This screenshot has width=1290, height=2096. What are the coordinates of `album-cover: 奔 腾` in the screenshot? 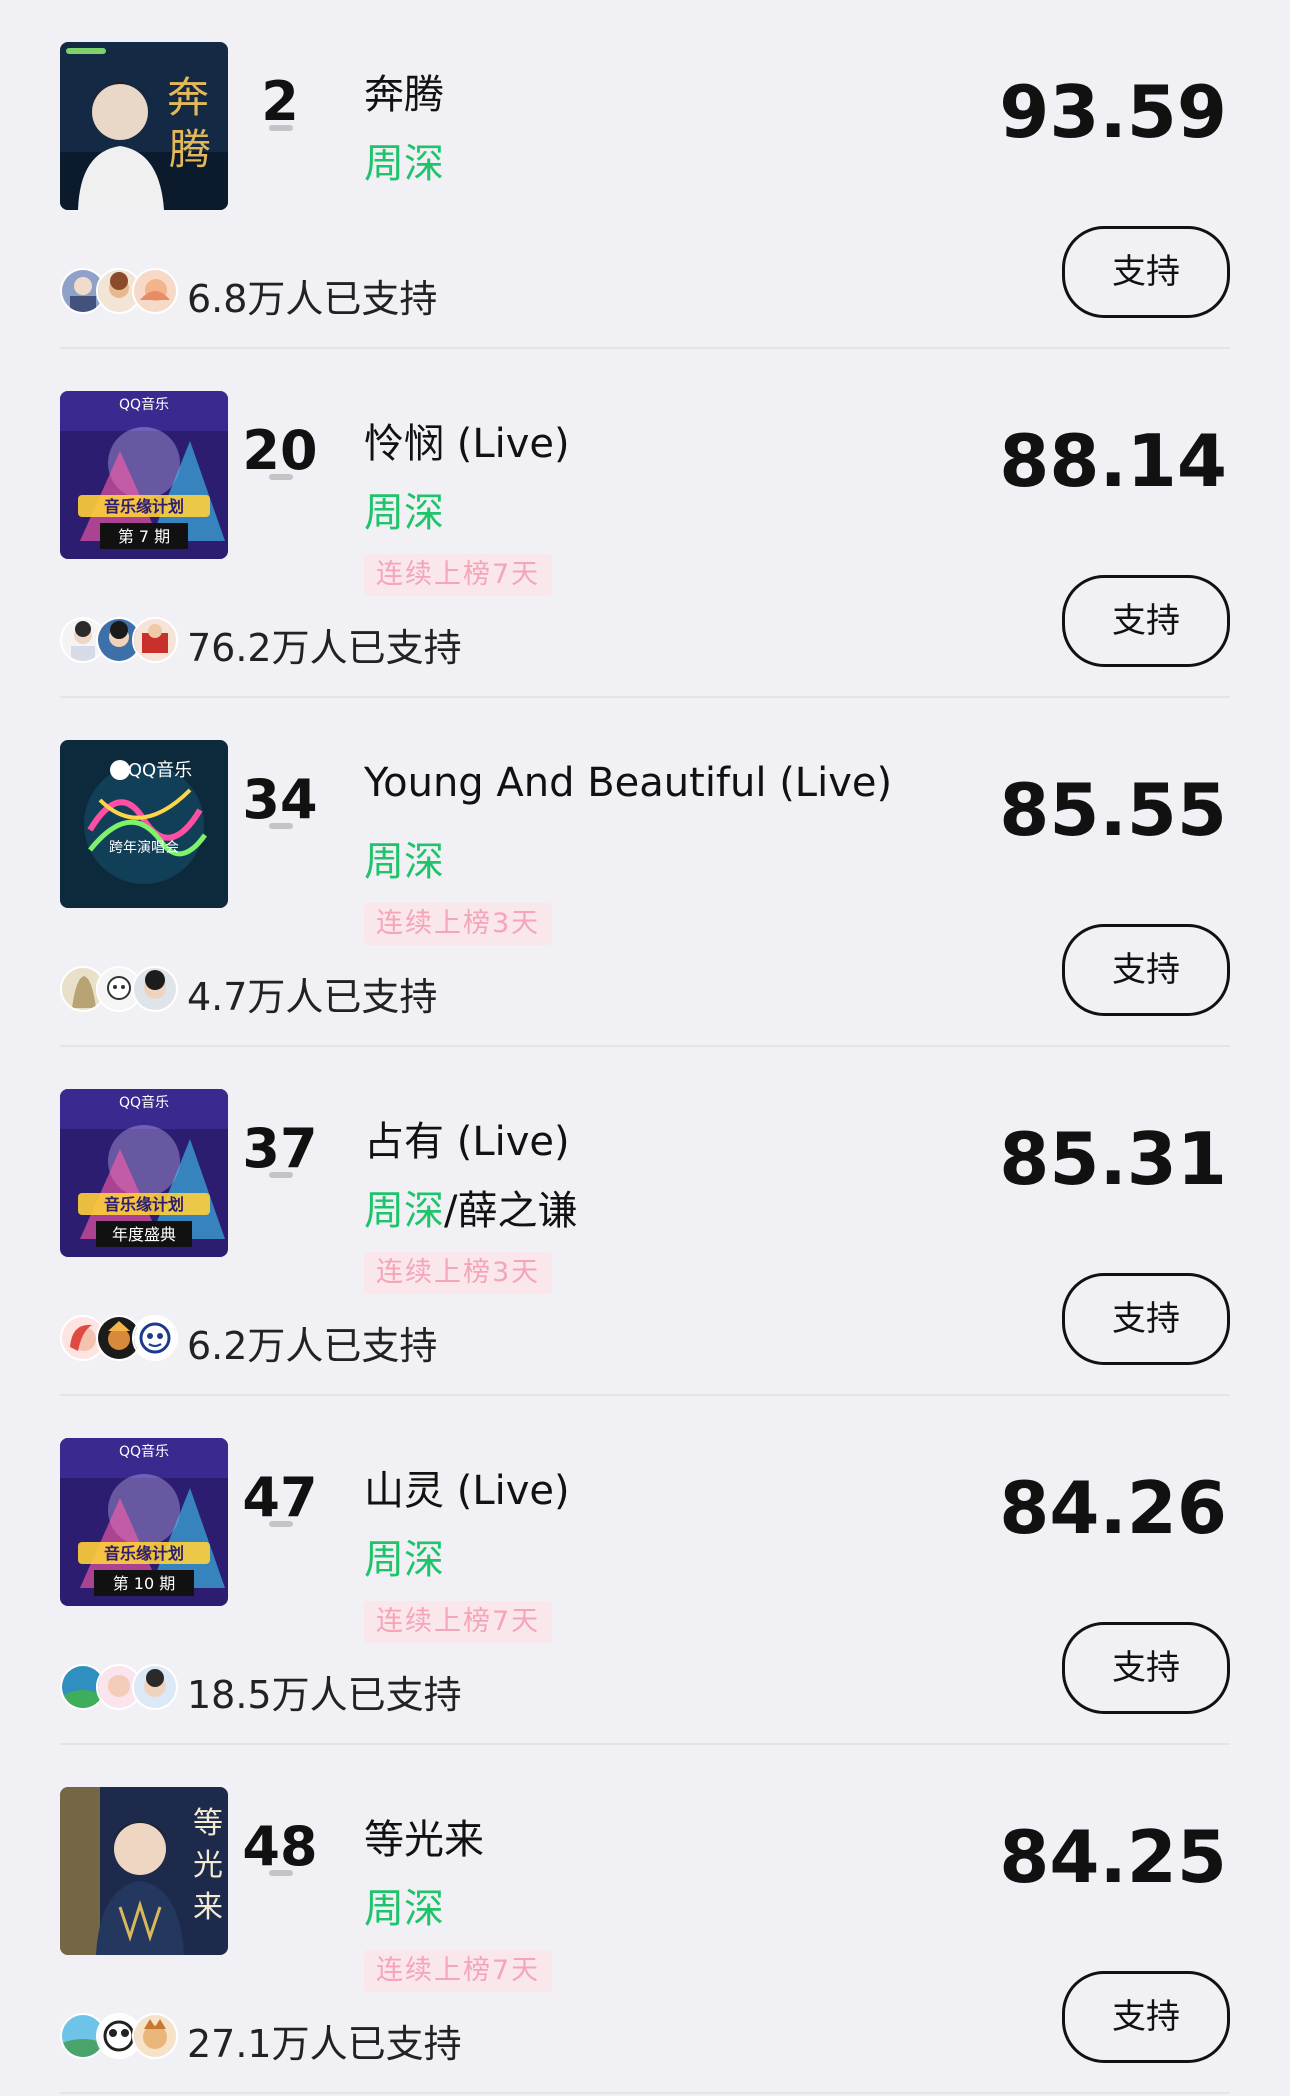 It's located at (144, 126).